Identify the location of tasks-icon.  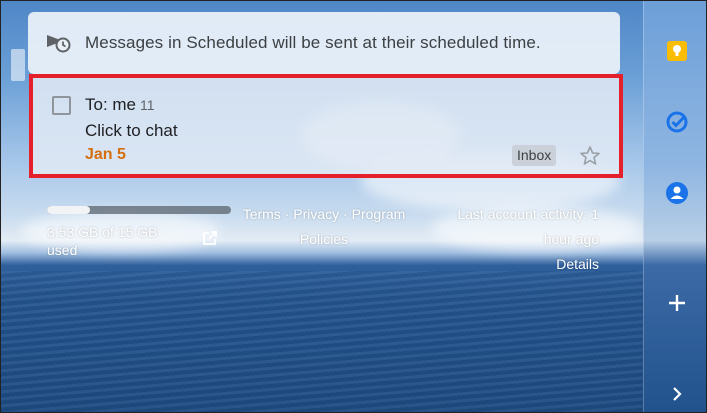
(677, 122).